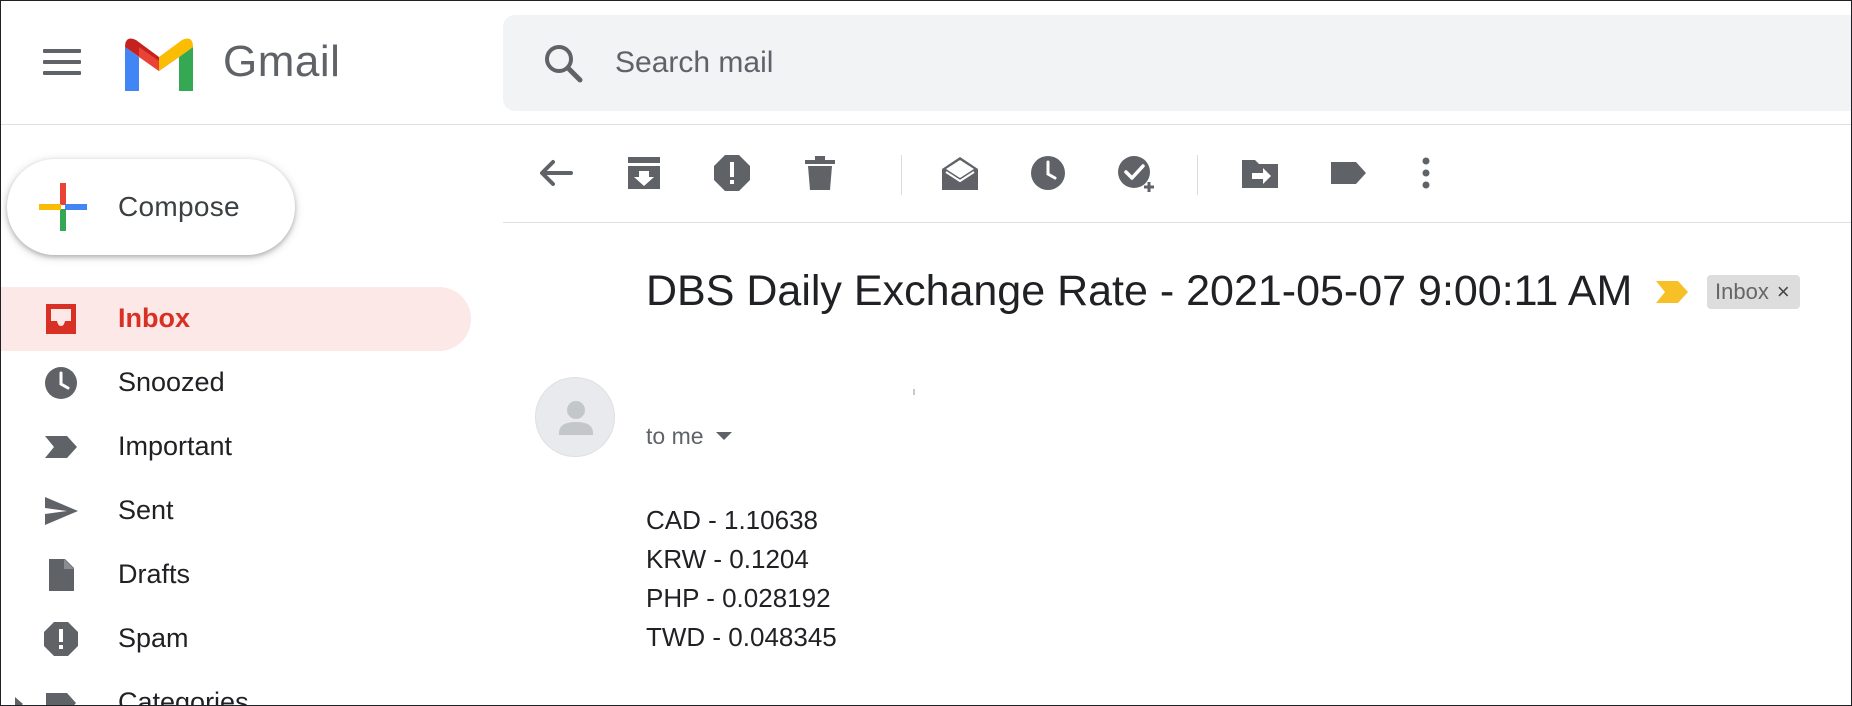 This screenshot has width=1852, height=706. I want to click on sender-name-redacted, so click(914, 392).